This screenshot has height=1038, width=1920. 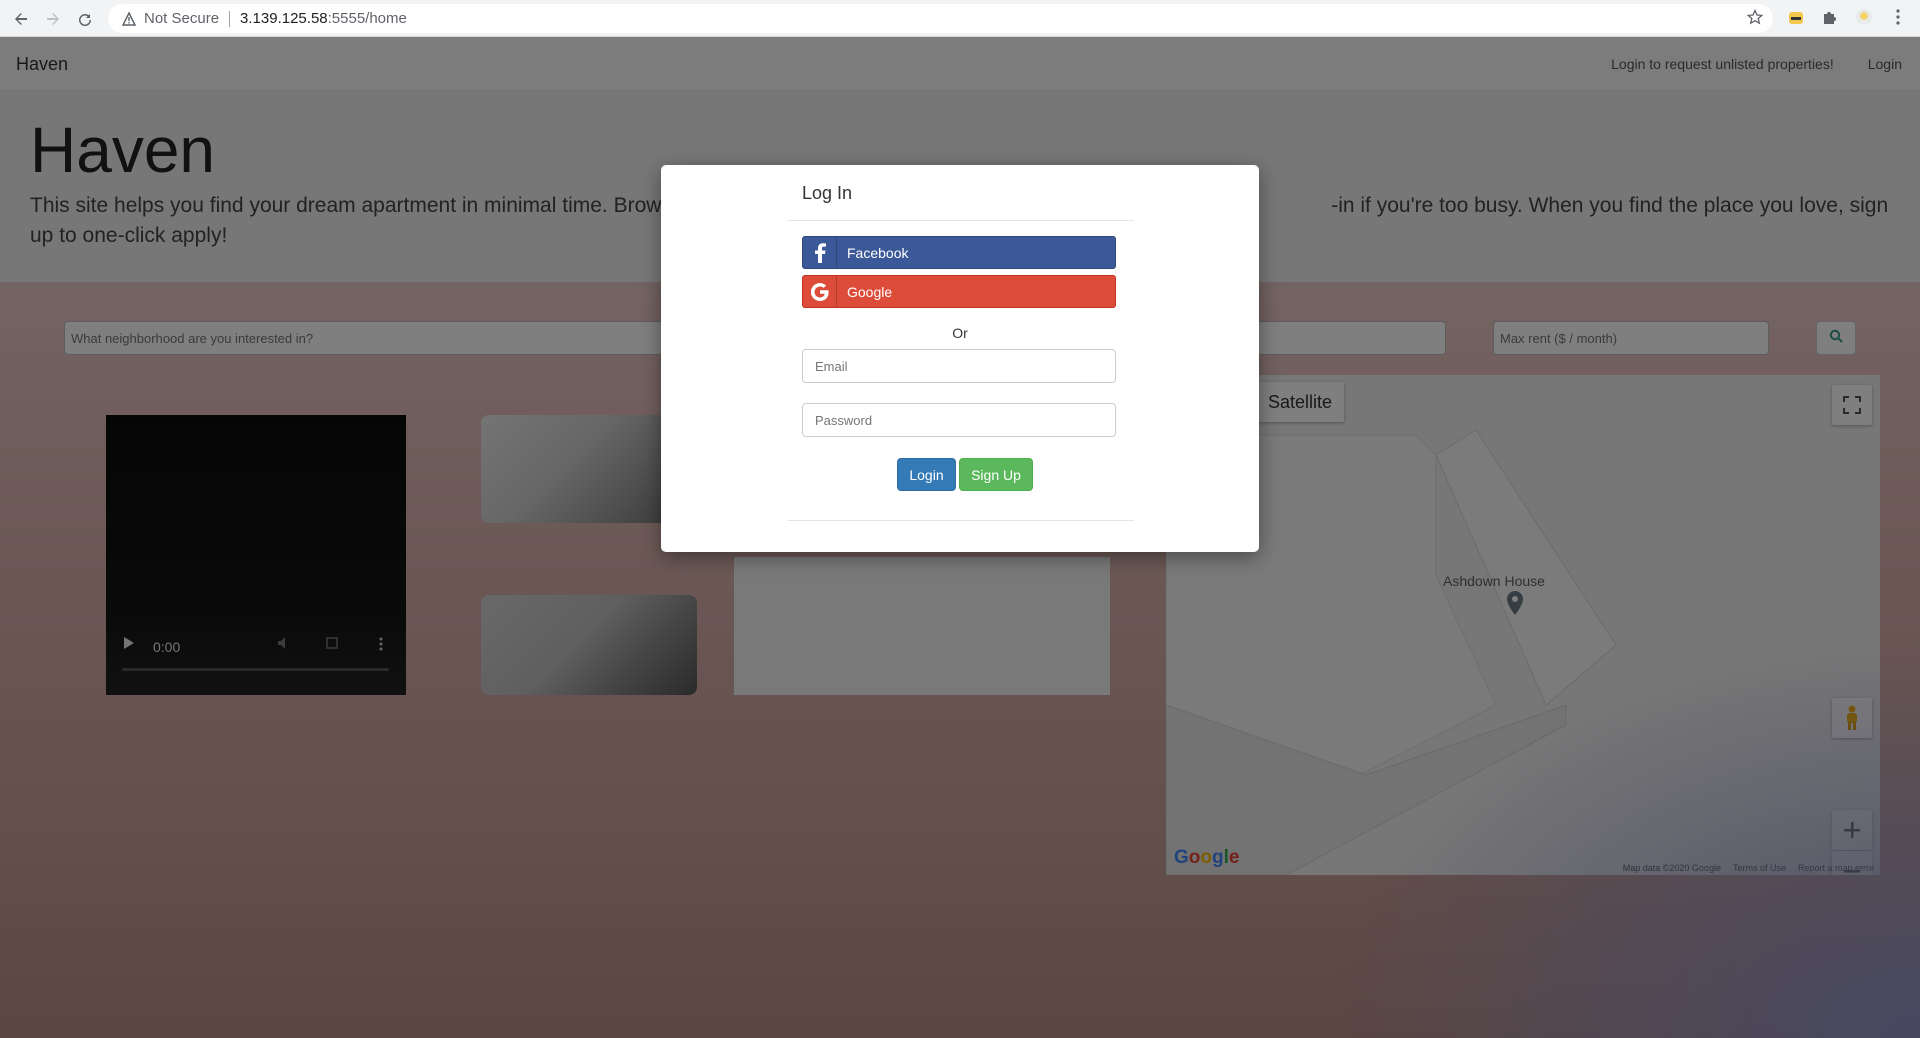 I want to click on extension-toolbar, so click(x=1847, y=17).